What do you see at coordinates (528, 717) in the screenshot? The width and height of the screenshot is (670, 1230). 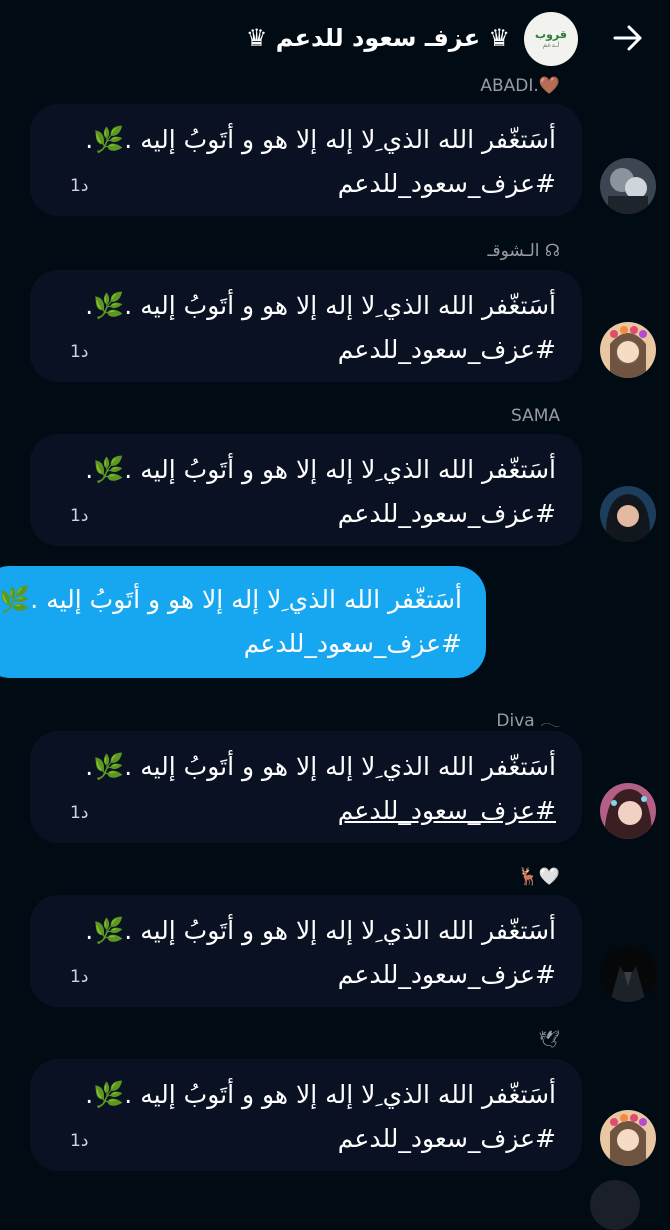 I see `sender-name: Diva 𓂃` at bounding box center [528, 717].